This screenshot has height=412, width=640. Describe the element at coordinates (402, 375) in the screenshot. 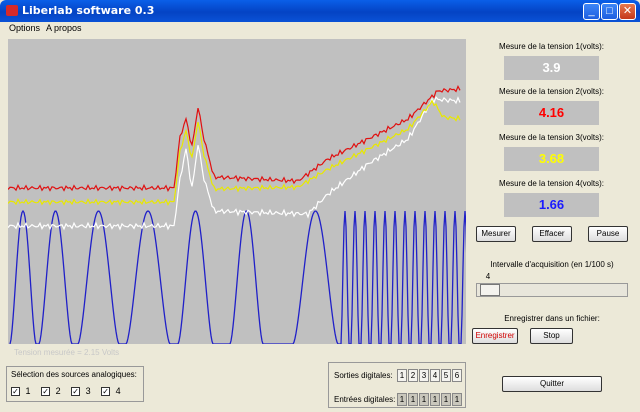

I see `digital-output-1: 1` at that location.